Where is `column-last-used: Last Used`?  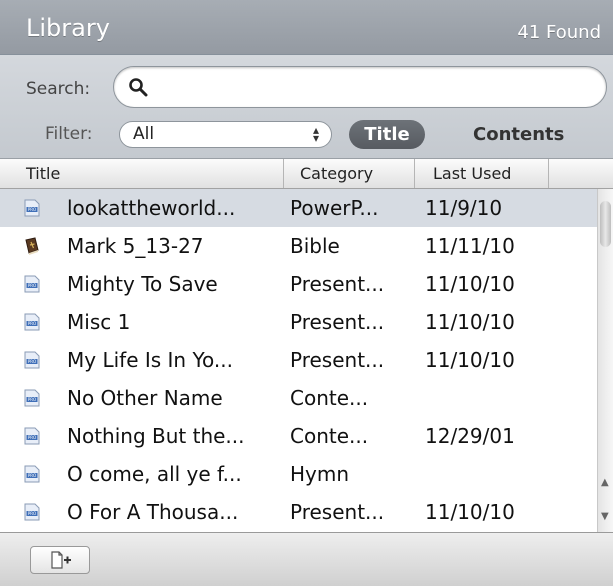
column-last-used: Last Used is located at coordinates (482, 173).